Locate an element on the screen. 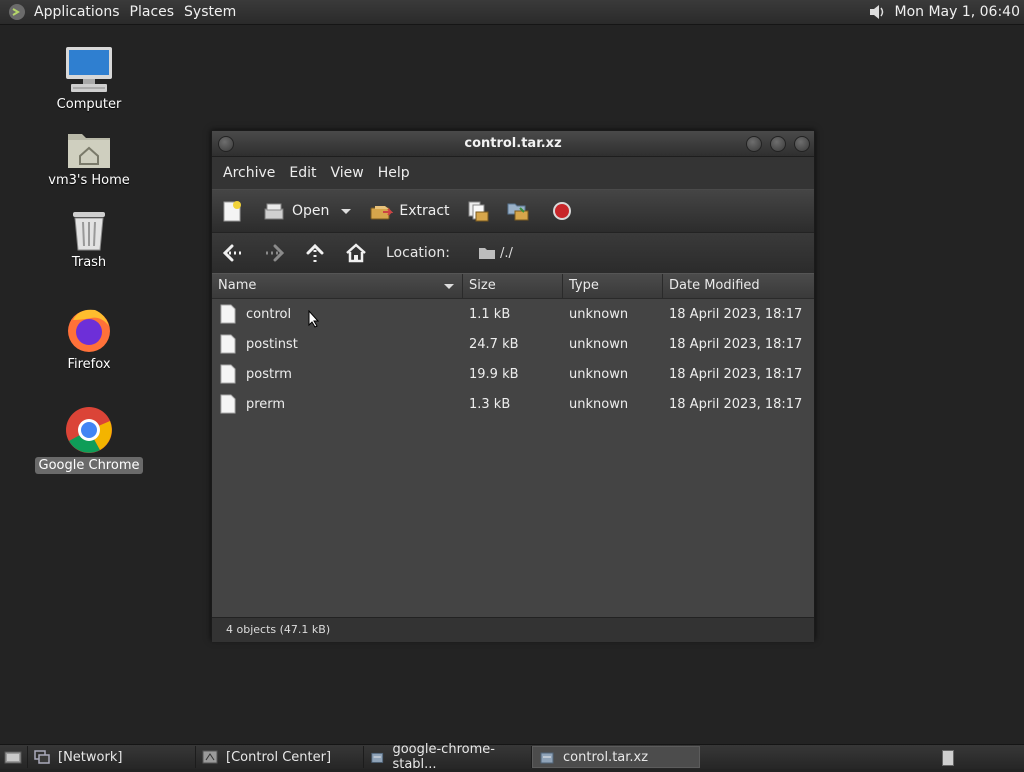 This screenshot has height=772, width=1024. computer-icon is located at coordinates (89, 69).